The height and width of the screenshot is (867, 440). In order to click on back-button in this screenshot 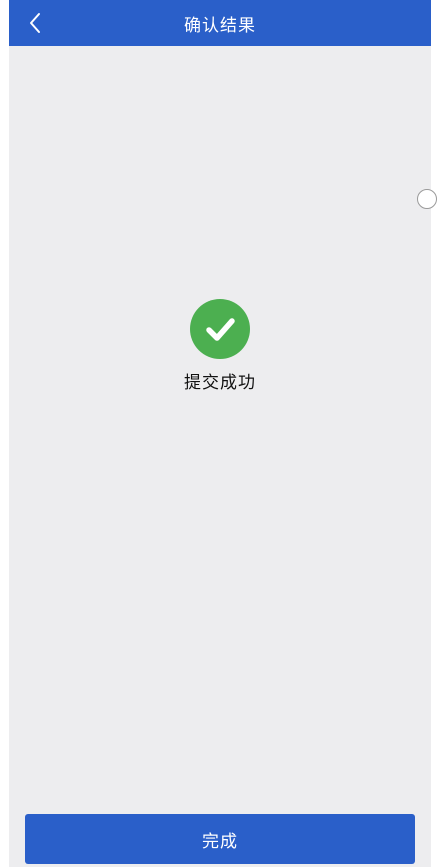, I will do `click(35, 23)`.